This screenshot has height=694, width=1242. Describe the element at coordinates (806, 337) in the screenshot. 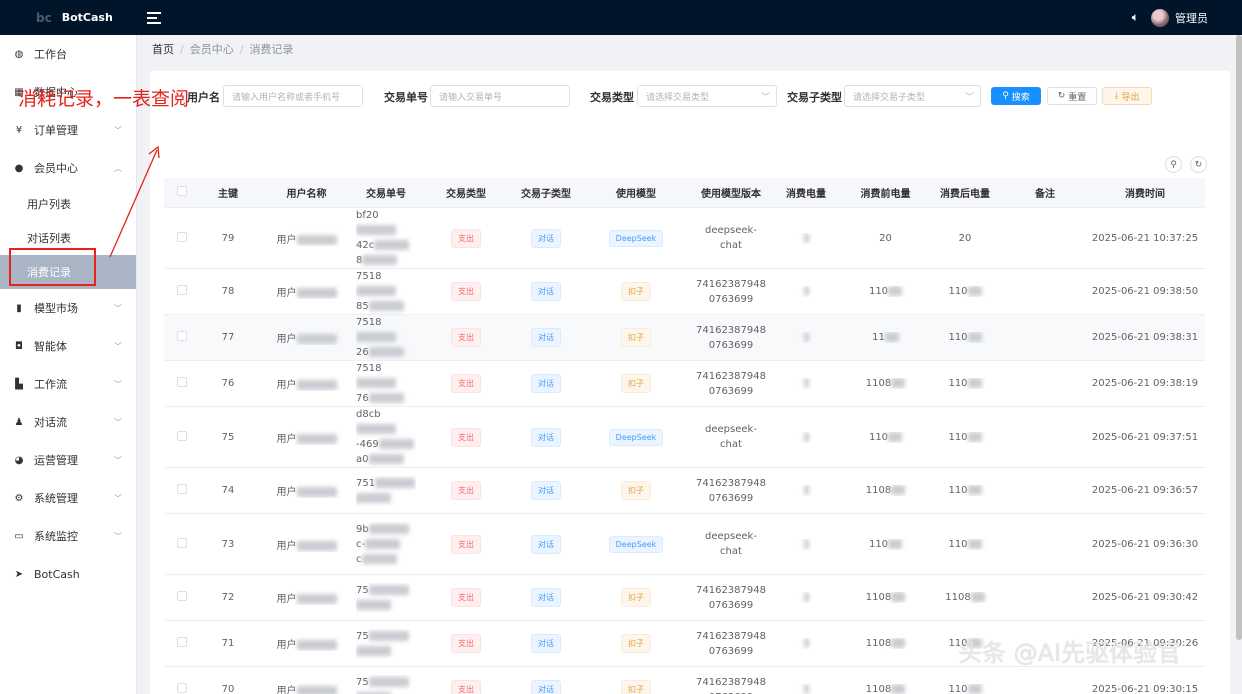

I see `cell-usage` at that location.